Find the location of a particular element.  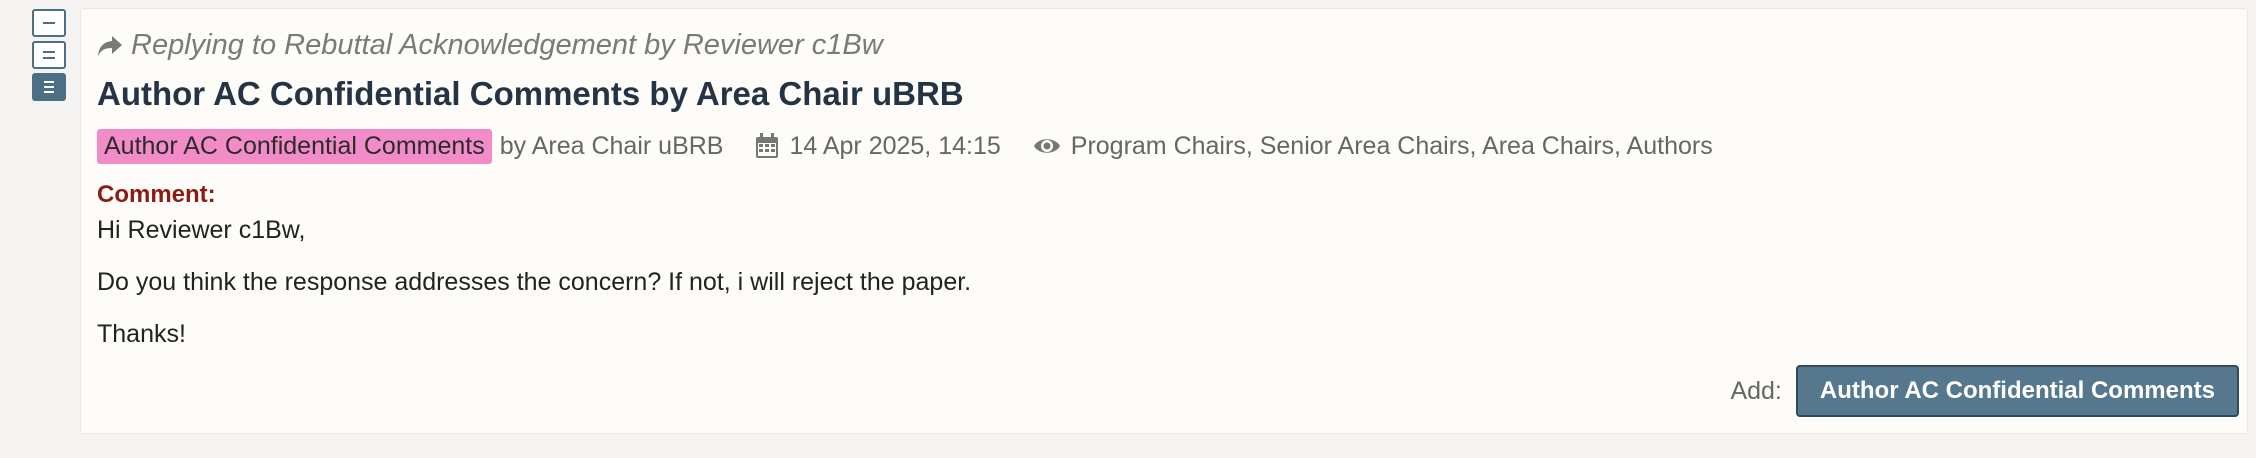

default-view-icon is located at coordinates (49, 55).